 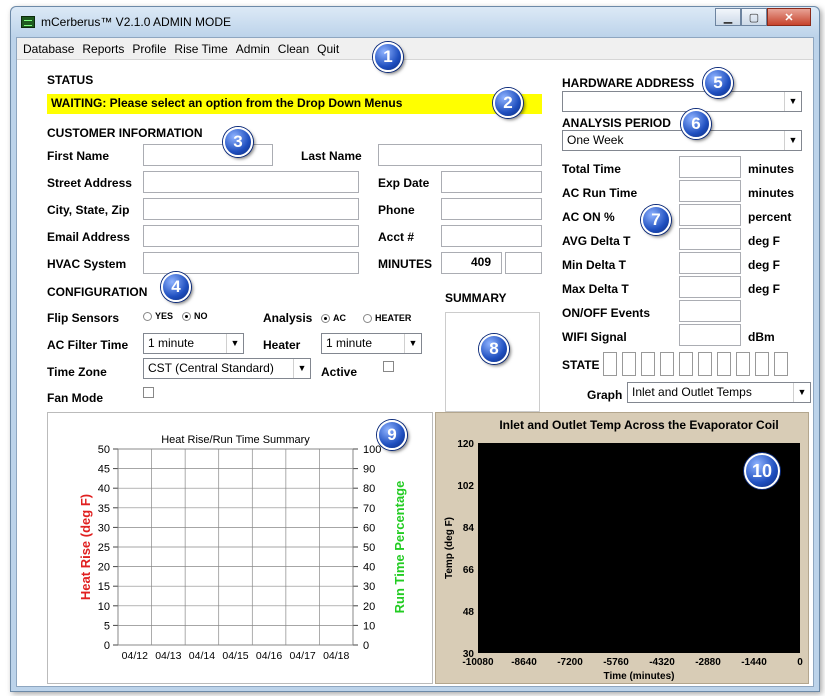 I want to click on ac-run-time-field, so click(x=710, y=191).